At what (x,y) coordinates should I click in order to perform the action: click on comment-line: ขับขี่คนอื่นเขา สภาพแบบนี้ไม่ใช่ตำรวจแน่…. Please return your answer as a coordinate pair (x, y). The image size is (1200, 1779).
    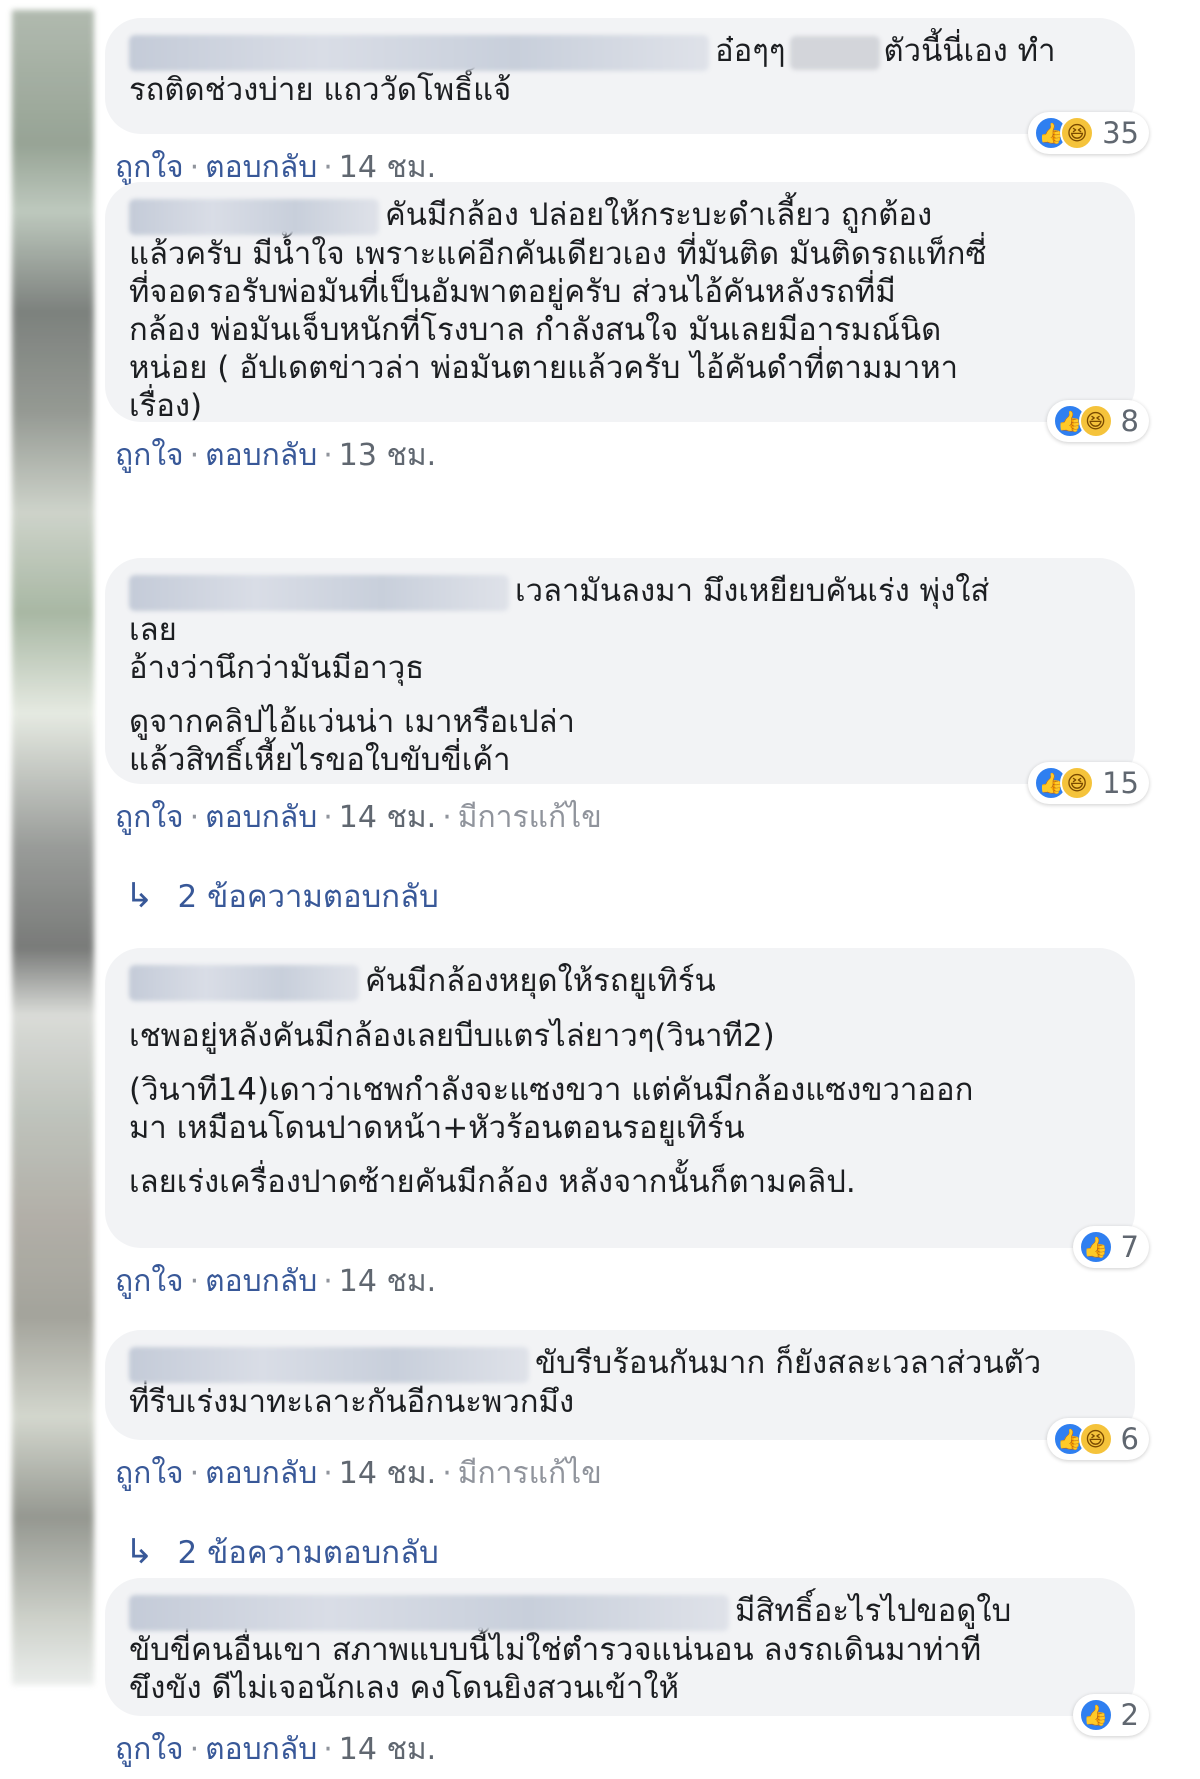
    Looking at the image, I should click on (555, 1649).